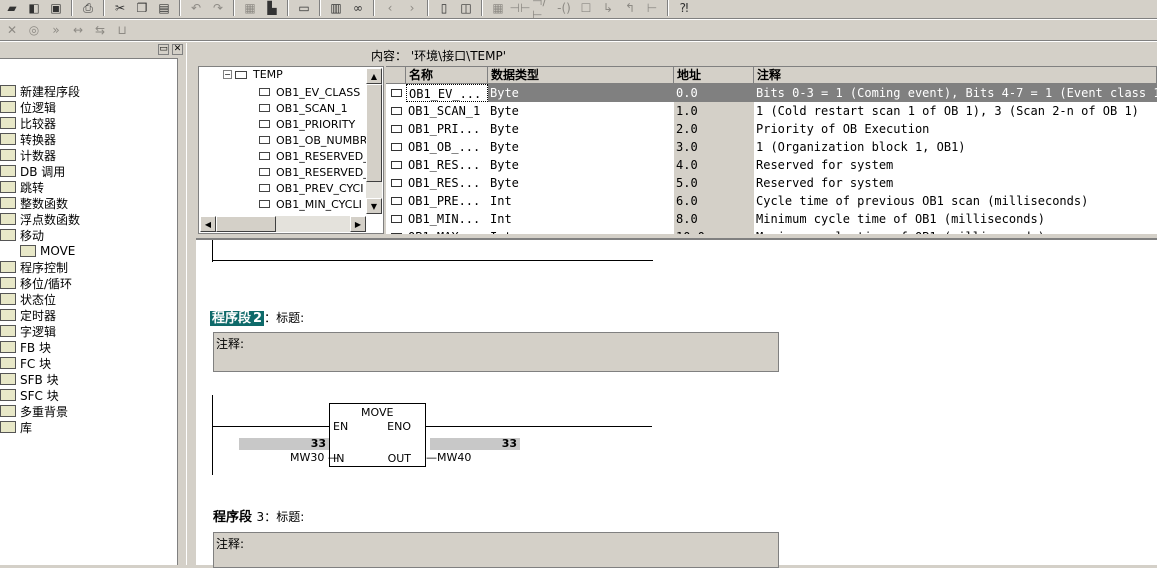 This screenshot has width=1157, height=568. I want to click on compile-icon: ▥, so click(336, 8).